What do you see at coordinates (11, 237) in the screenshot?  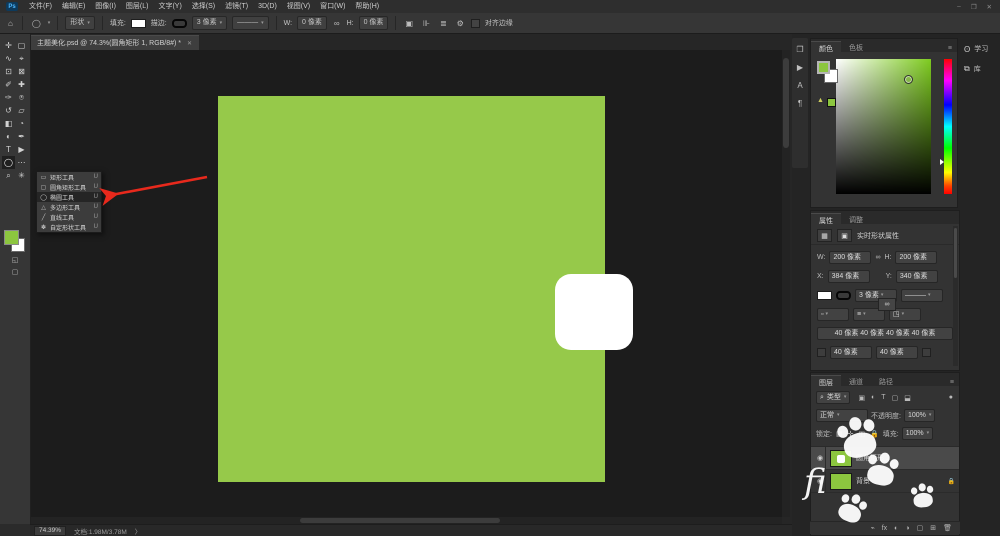 I see `foreground-color-swatch` at bounding box center [11, 237].